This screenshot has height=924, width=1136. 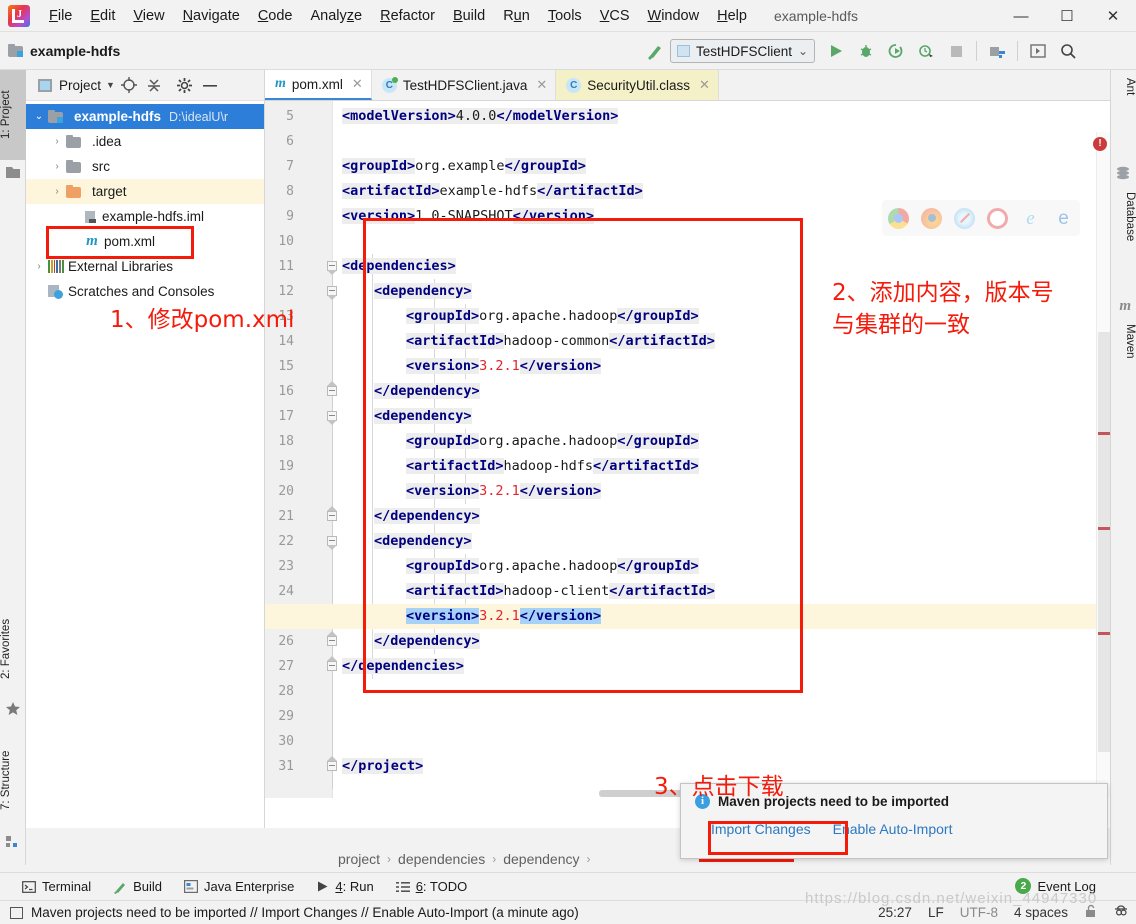 I want to click on tree-node-example-hdfs: ⌄ example-hdfs D:\idealU\r, so click(x=145, y=116).